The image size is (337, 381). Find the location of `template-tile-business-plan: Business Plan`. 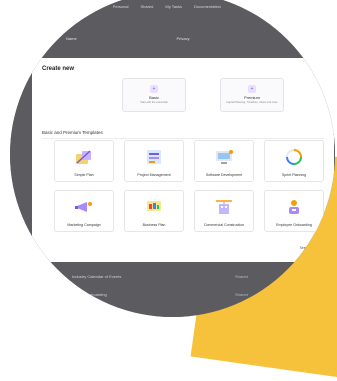

template-tile-business-plan: Business Plan is located at coordinates (154, 211).